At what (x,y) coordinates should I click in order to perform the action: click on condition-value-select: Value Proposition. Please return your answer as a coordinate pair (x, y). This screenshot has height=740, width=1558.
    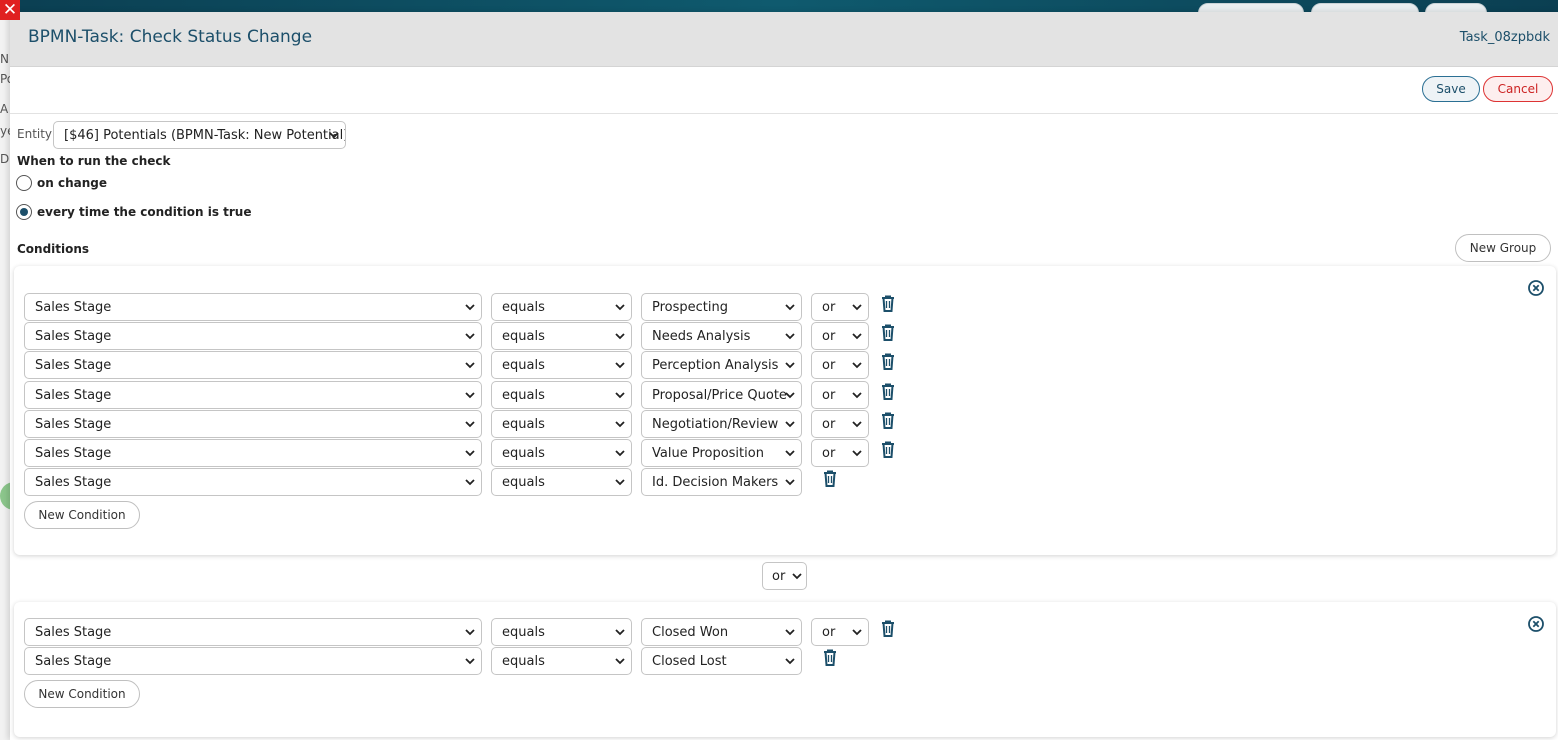
    Looking at the image, I should click on (721, 453).